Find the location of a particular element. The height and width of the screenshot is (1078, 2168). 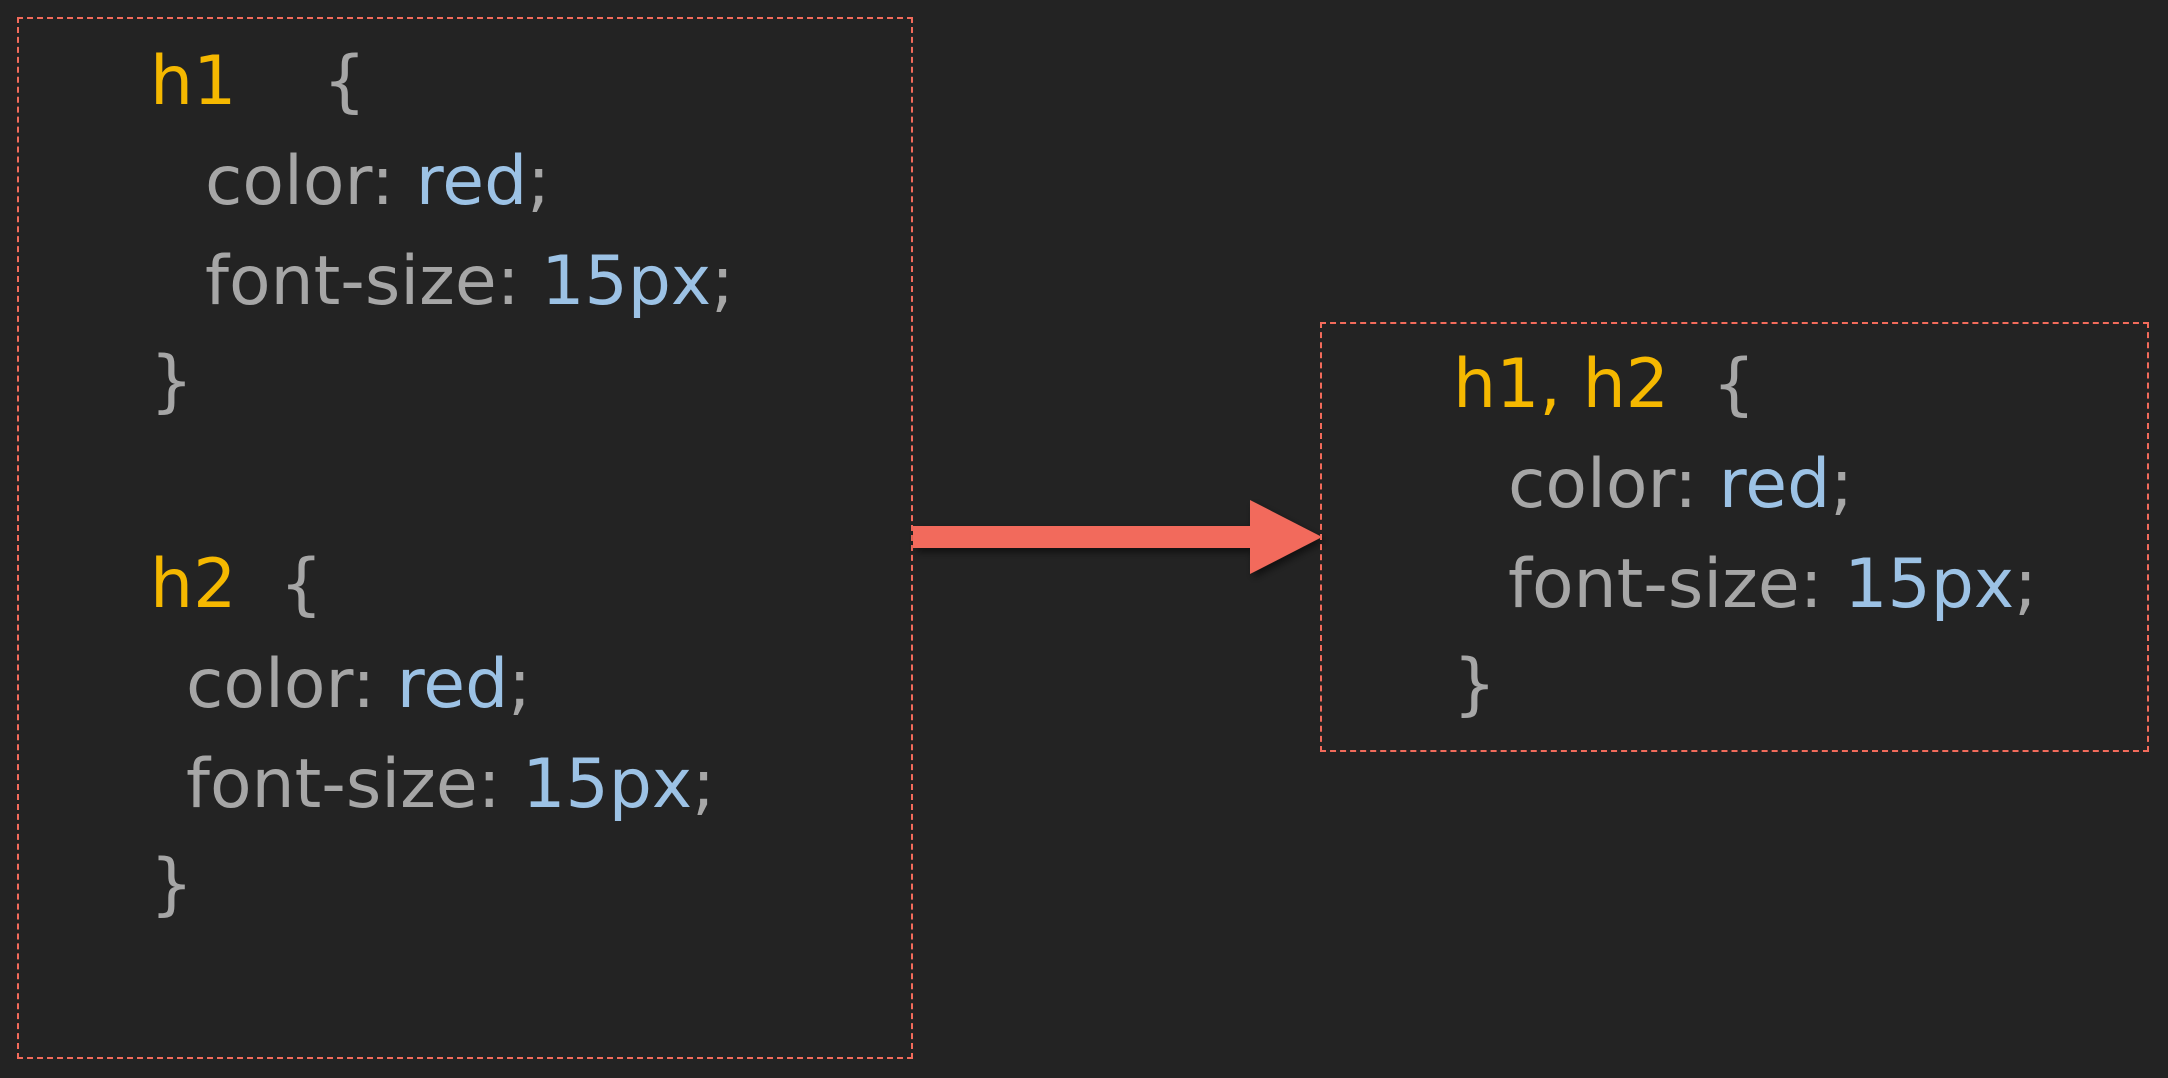

combined-open-brace: { is located at coordinates (1734, 384).